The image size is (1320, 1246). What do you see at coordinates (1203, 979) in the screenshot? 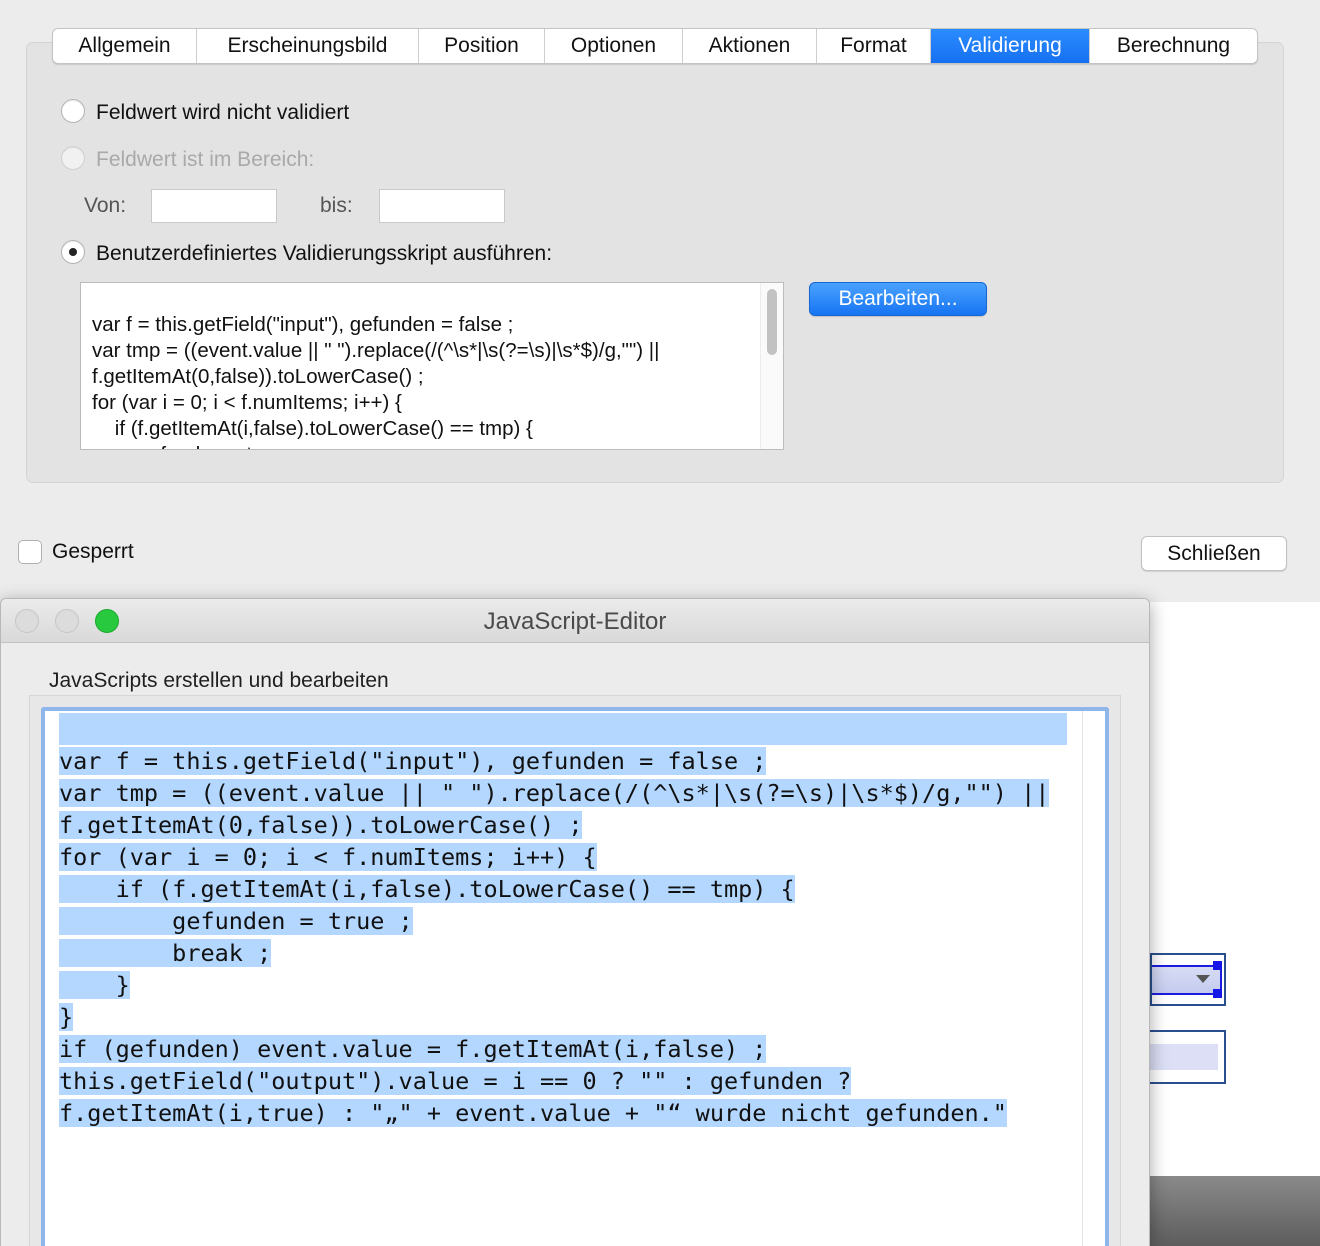
I see `dropdown-arrow-icon` at bounding box center [1203, 979].